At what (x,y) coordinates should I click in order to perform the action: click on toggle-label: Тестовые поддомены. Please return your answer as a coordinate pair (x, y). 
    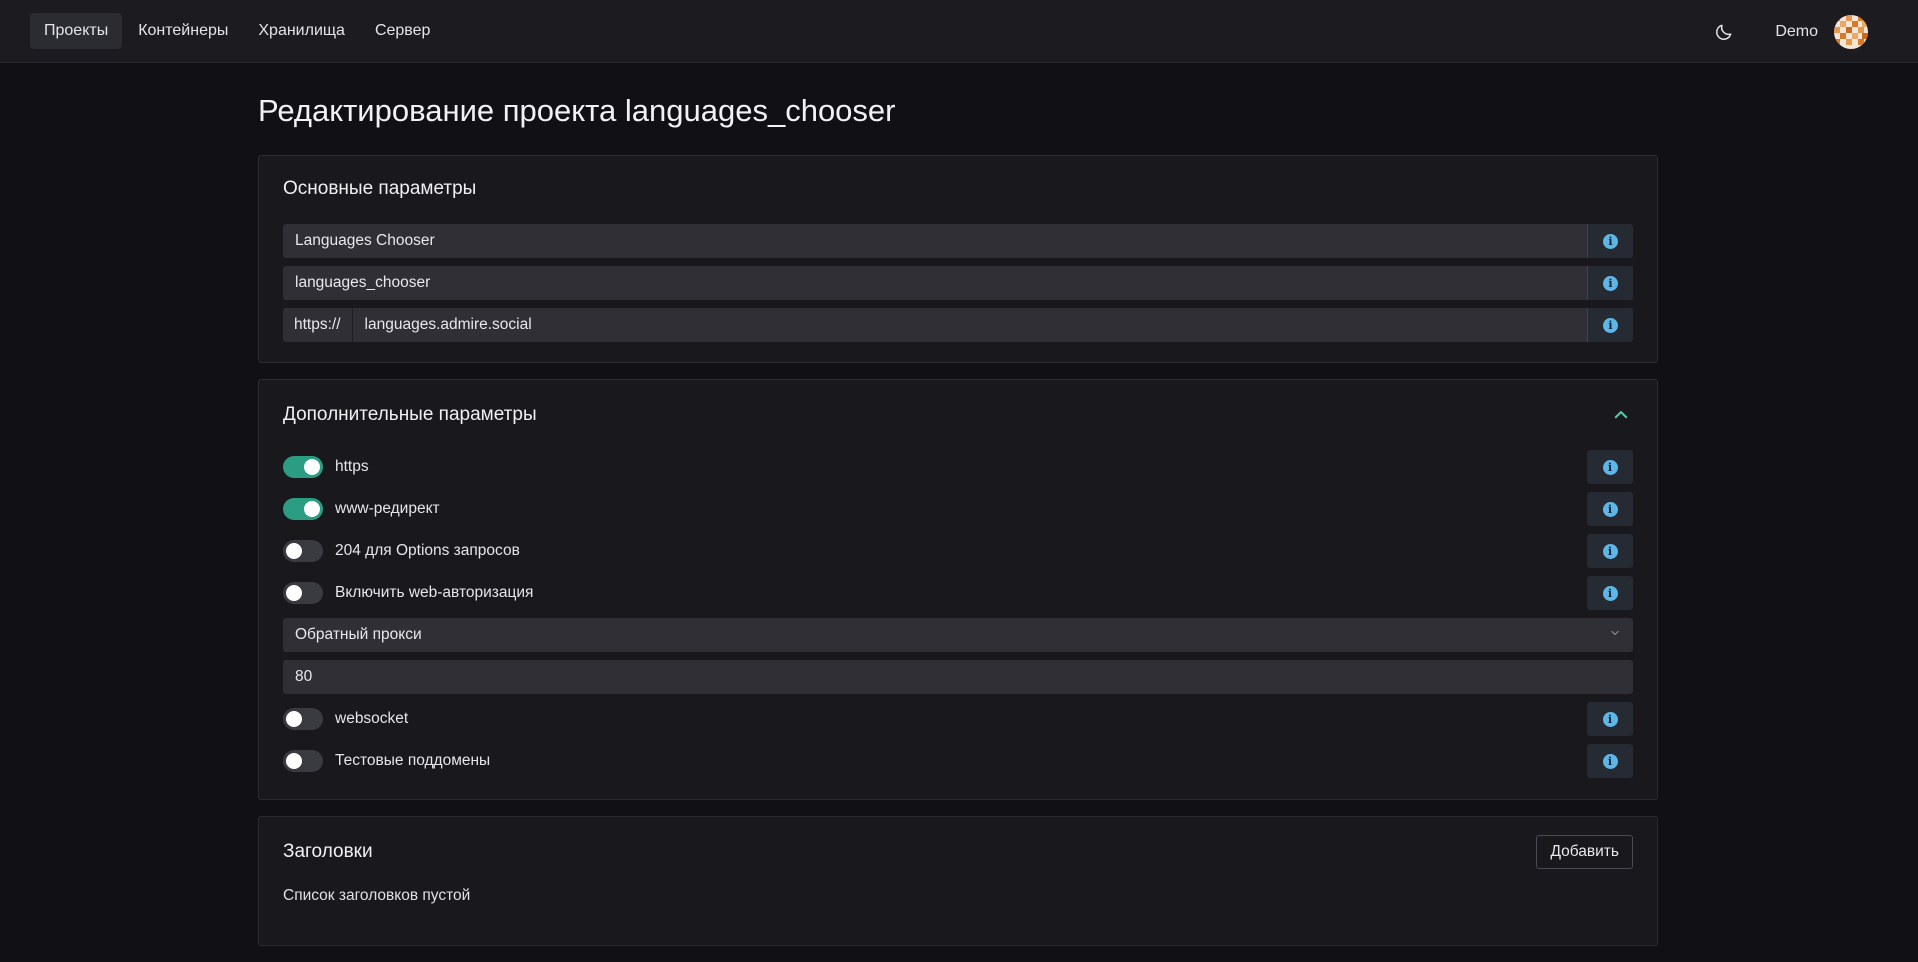
    Looking at the image, I should click on (413, 760).